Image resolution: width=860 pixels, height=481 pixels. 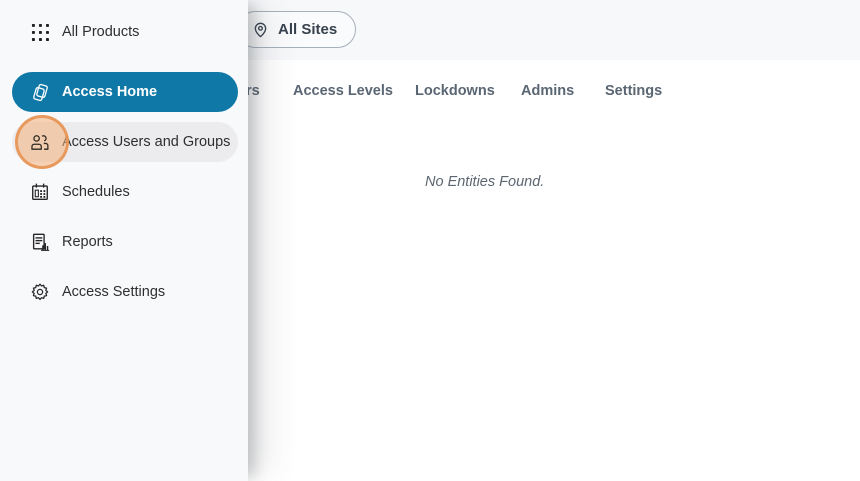 What do you see at coordinates (343, 91) in the screenshot?
I see `tab-access-levels: Access Levels` at bounding box center [343, 91].